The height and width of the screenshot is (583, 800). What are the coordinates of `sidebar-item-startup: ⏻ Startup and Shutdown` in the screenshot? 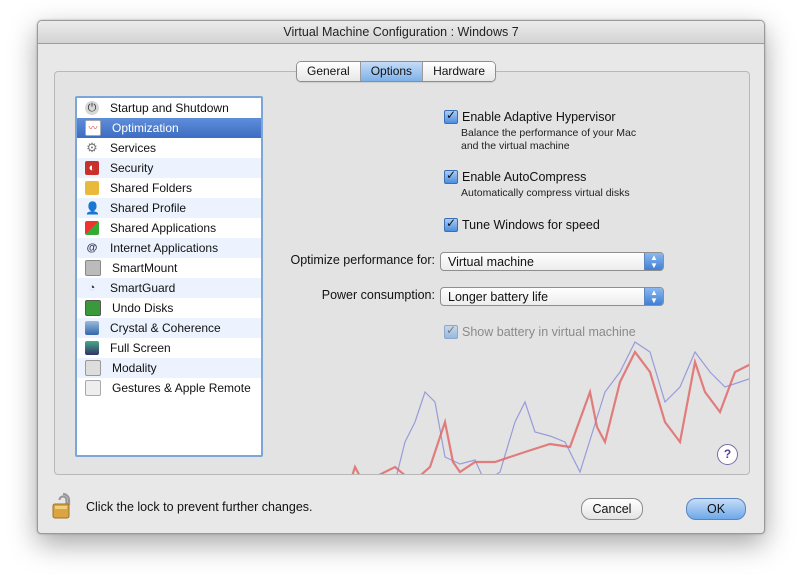 It's located at (169, 108).